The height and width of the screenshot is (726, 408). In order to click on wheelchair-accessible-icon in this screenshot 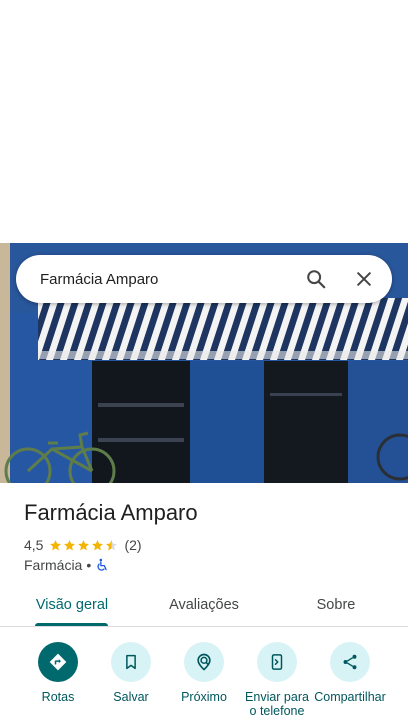, I will do `click(102, 564)`.